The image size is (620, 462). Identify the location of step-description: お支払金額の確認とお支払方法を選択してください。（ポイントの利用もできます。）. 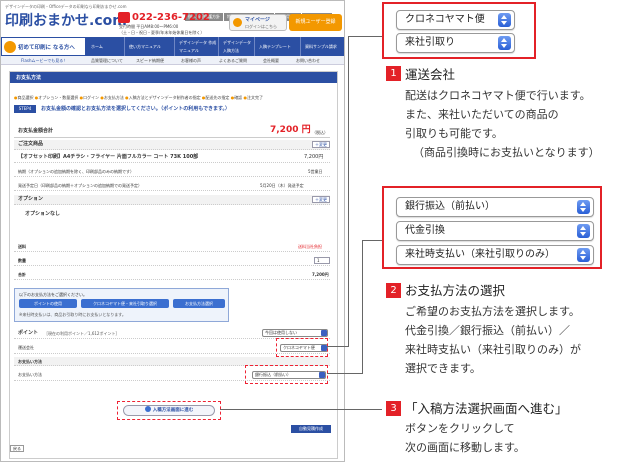
(136, 109).